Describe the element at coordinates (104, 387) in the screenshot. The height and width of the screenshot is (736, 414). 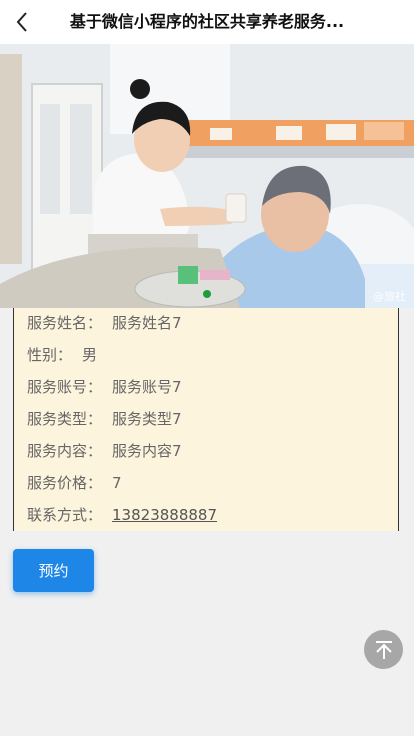
I see `detail-row-account: 服务账号： 服务账号7` at that location.